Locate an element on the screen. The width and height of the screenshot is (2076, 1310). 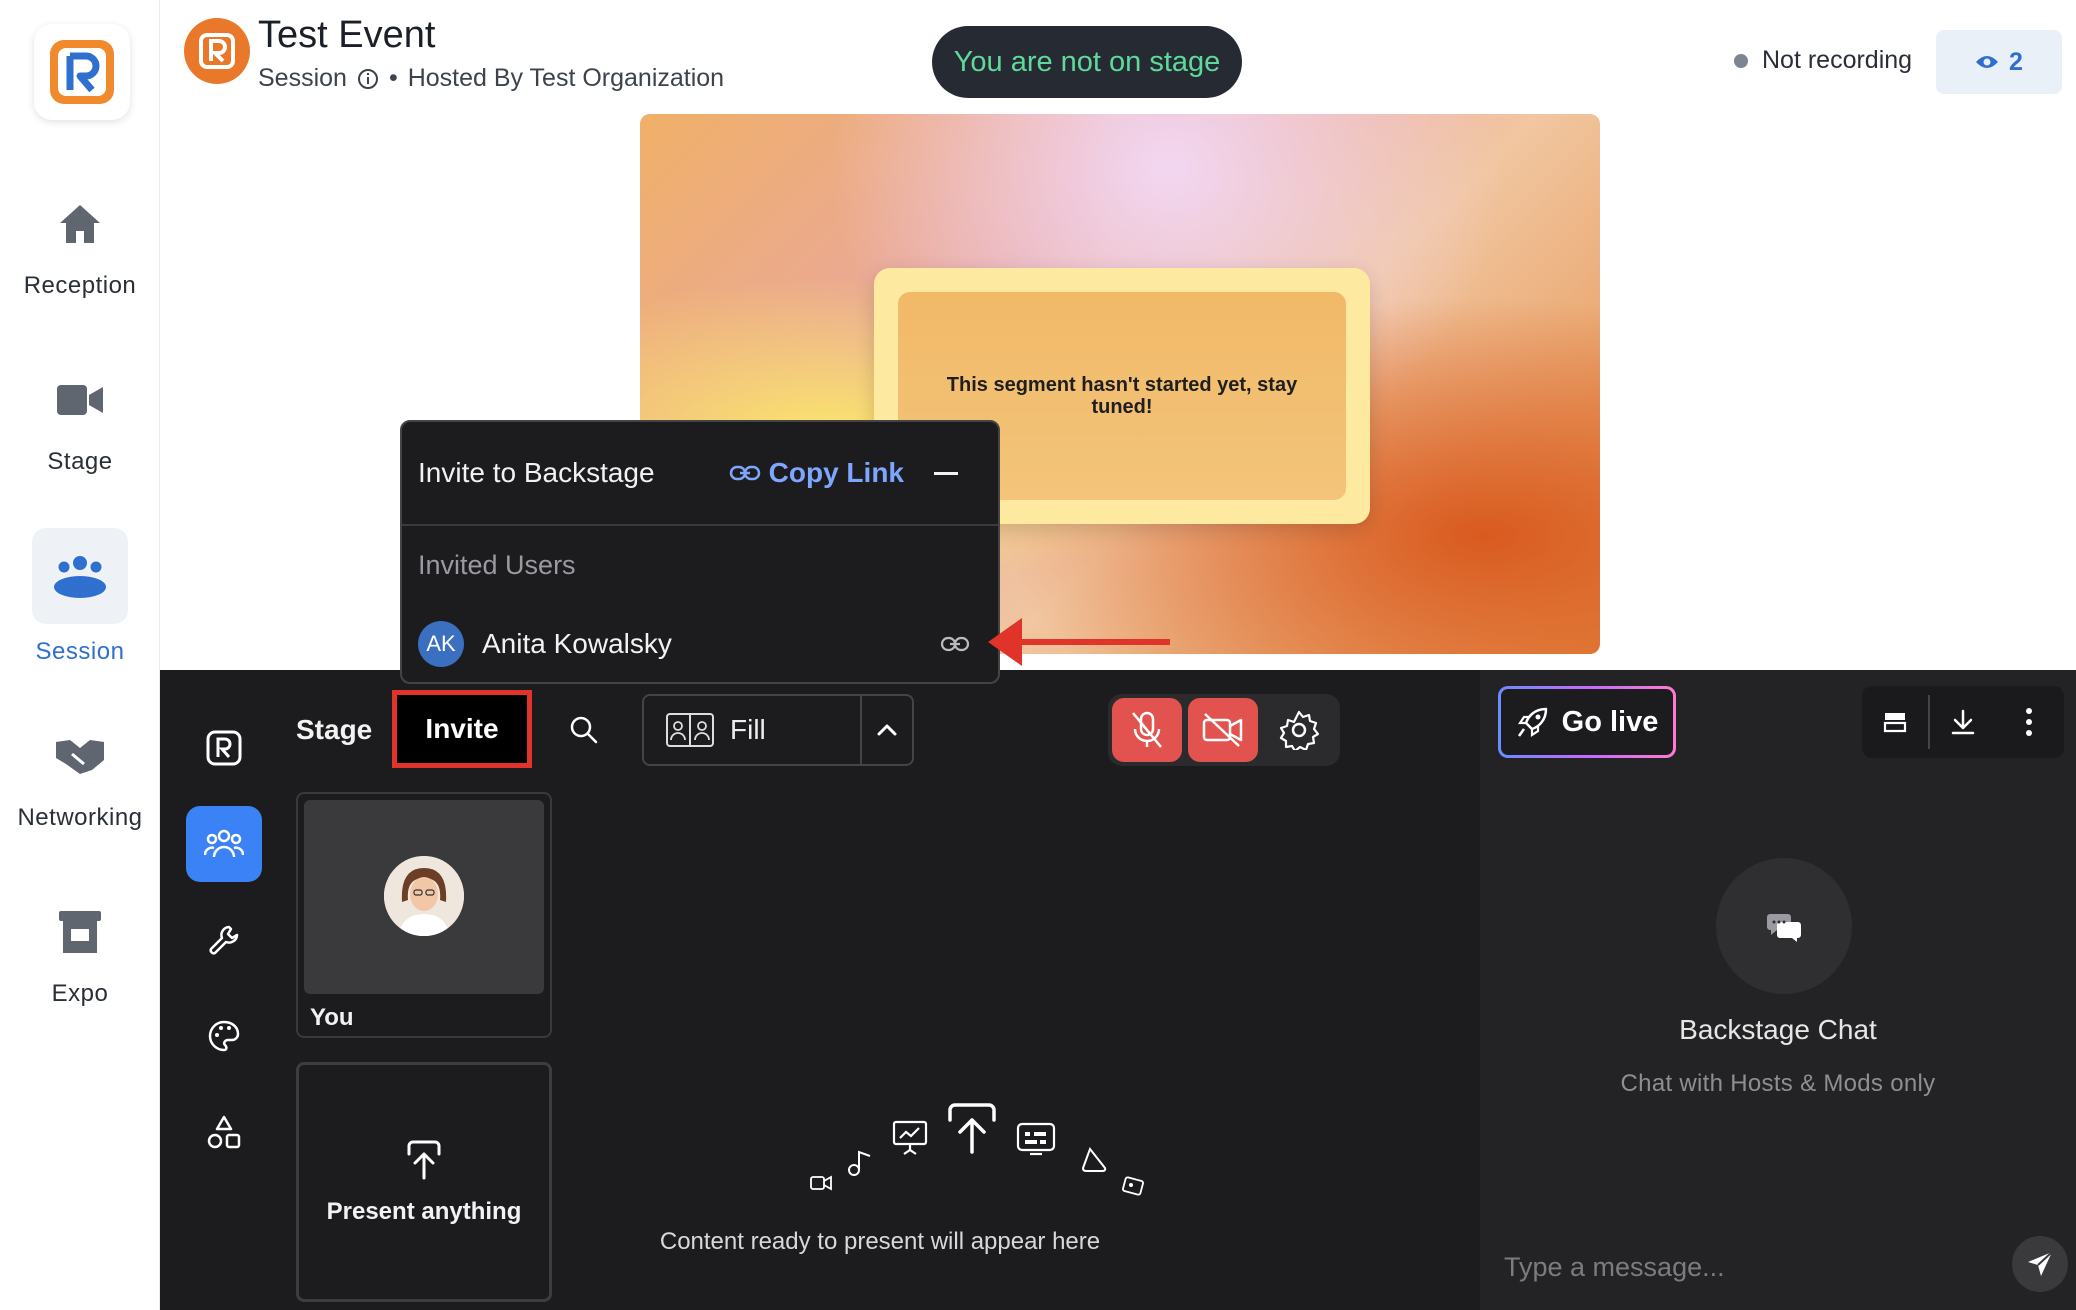
shape-icon is located at coordinates (1094, 1159).